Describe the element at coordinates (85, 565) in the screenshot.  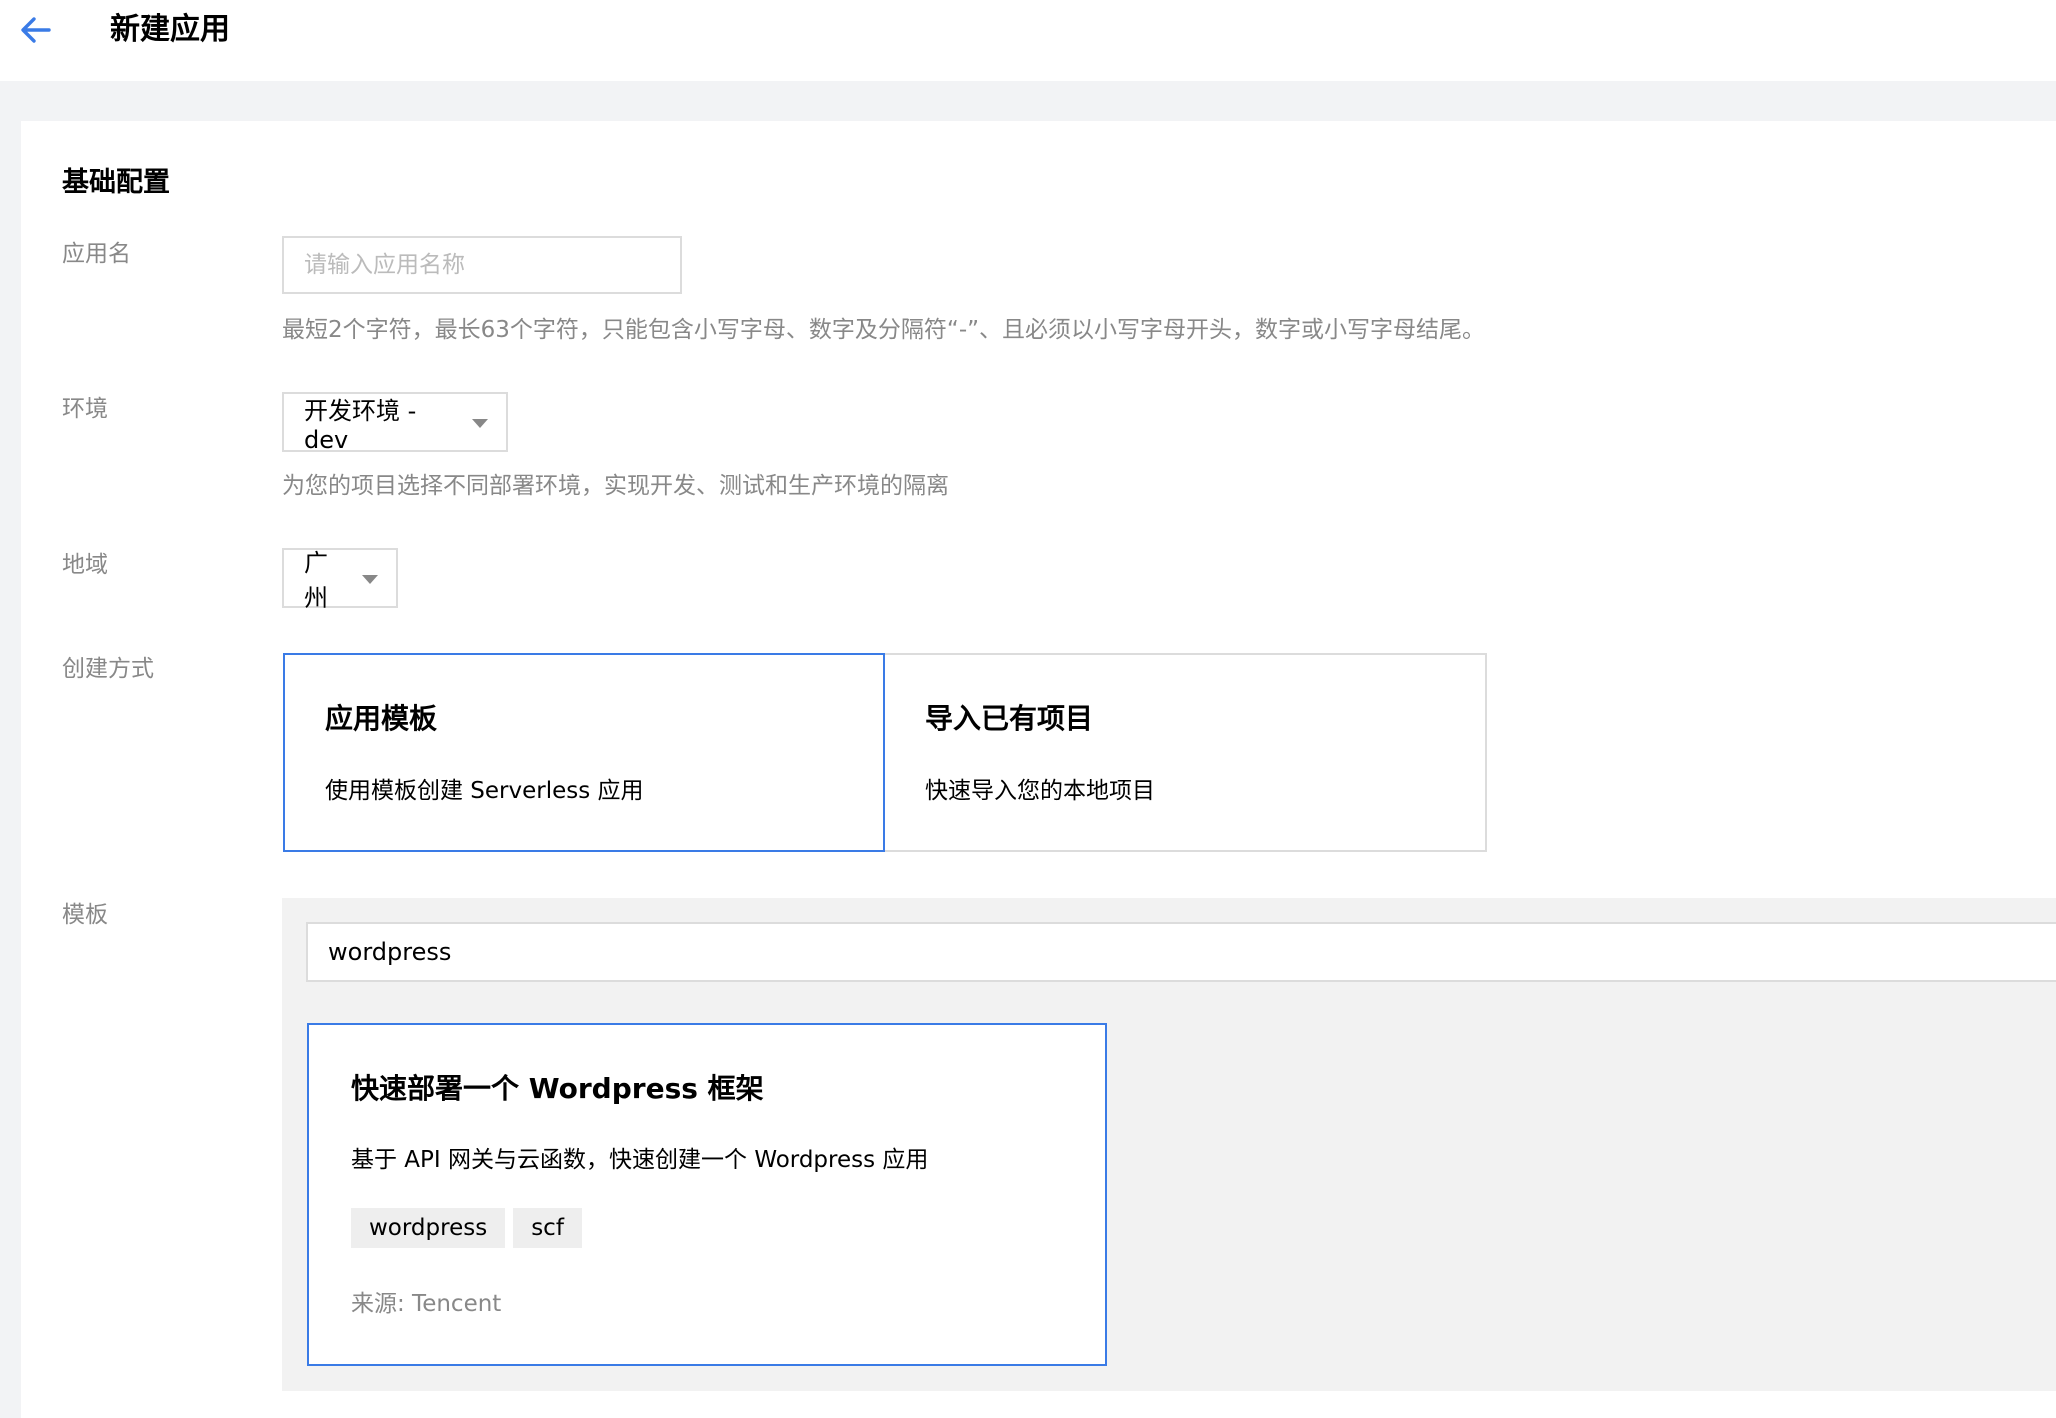
I see `region-label: 地域` at that location.